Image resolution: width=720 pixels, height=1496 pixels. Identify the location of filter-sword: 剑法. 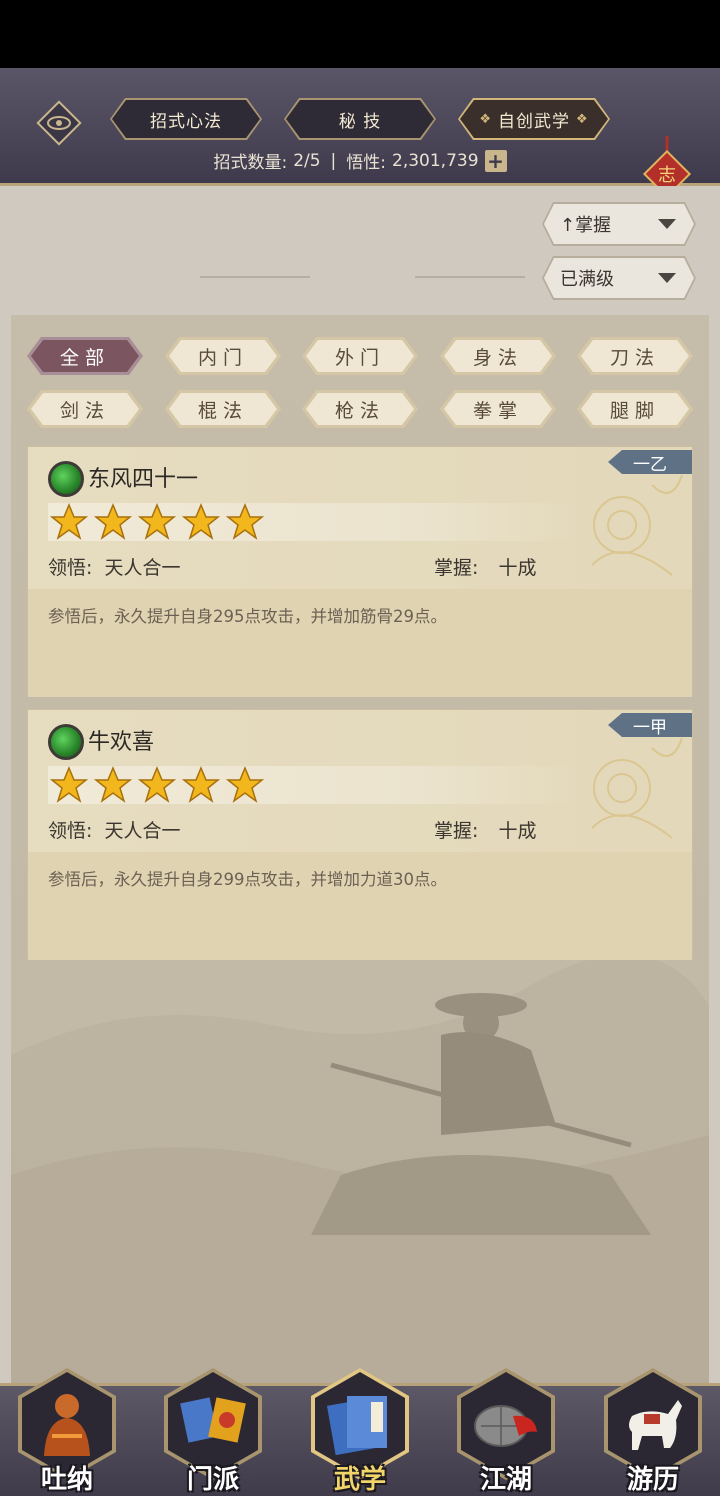
(85, 409).